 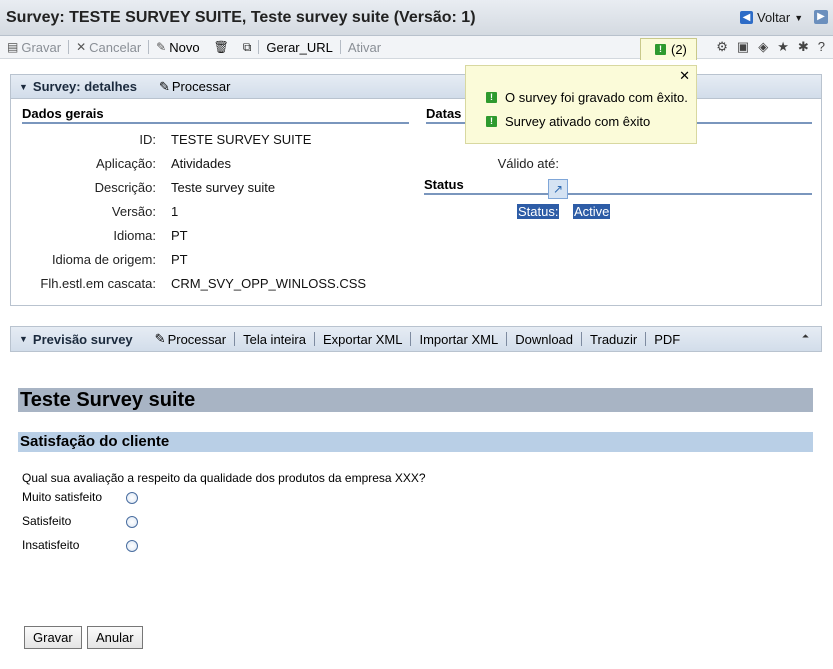 What do you see at coordinates (668, 49) in the screenshot?
I see `messages-toggle: ! (2)` at bounding box center [668, 49].